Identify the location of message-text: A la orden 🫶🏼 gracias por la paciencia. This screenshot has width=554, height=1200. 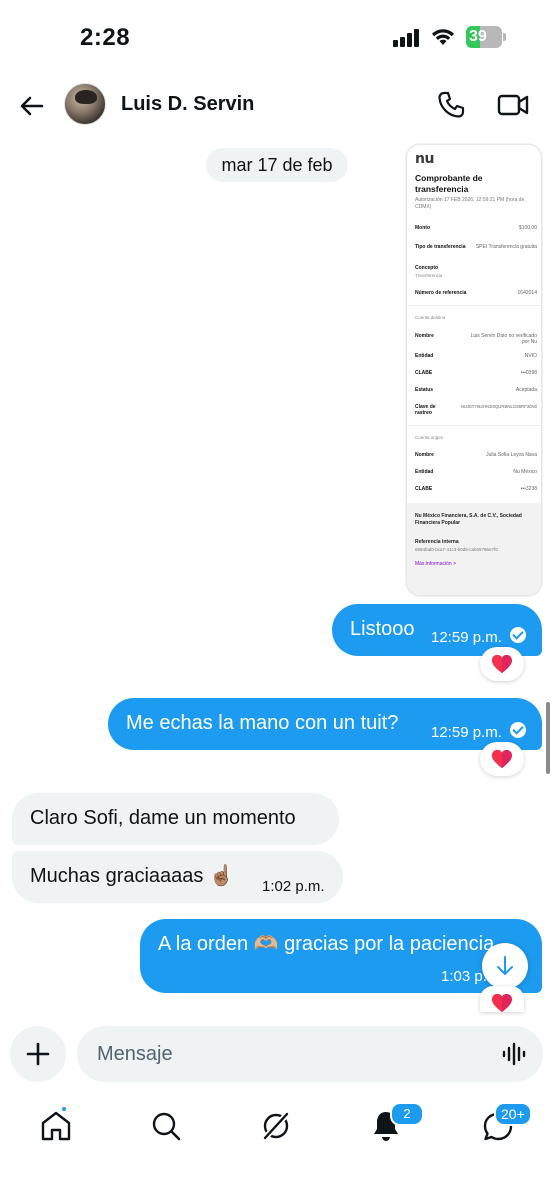
(326, 944).